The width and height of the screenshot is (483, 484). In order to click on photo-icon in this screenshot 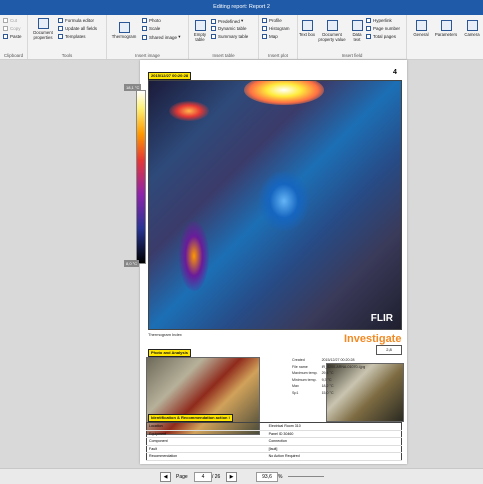, I will do `click(144, 20)`.